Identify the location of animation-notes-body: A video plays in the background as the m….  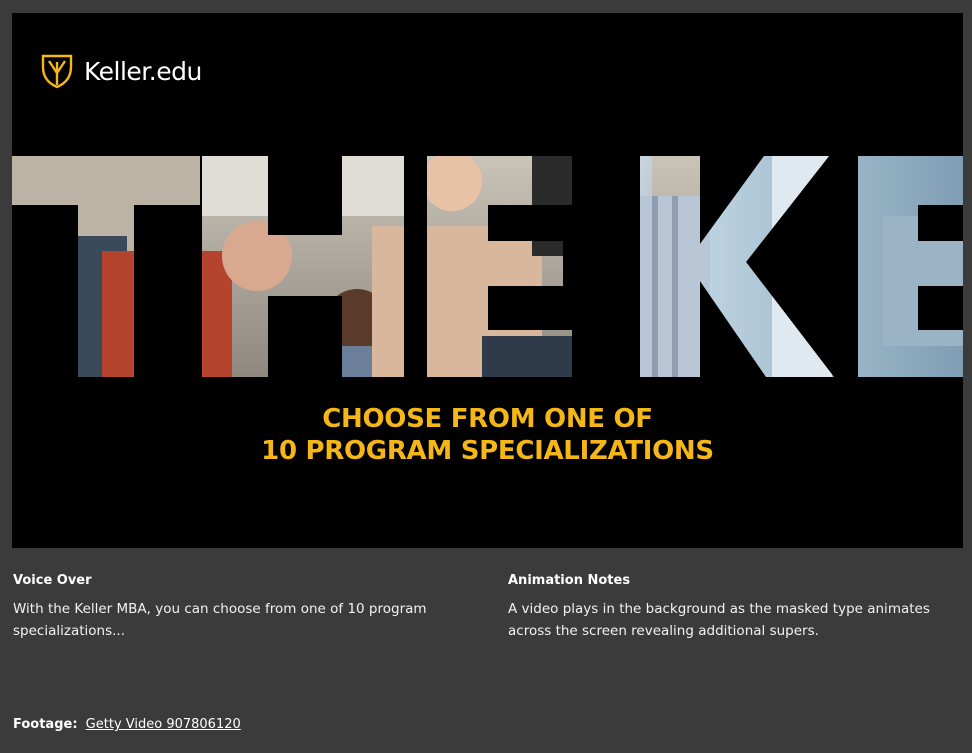
(719, 620).